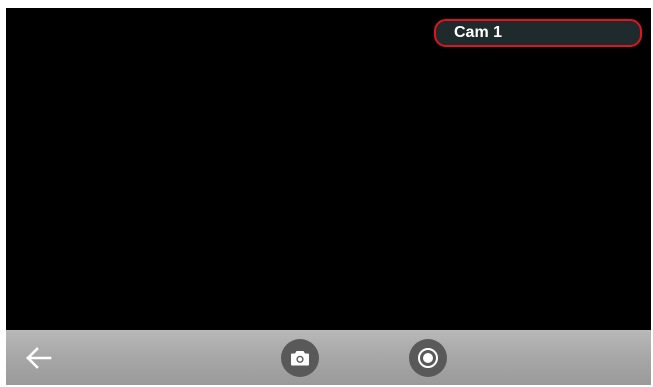 The height and width of the screenshot is (387, 653). I want to click on bottom-toolbar, so click(328, 357).